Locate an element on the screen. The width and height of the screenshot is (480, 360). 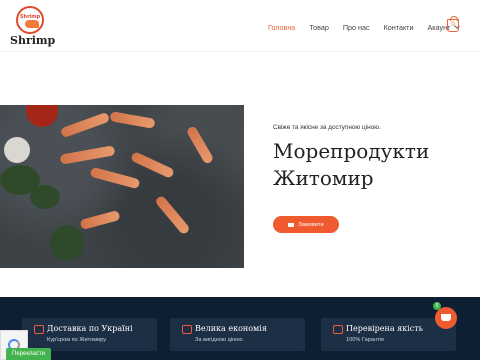
feature-title: Велика економія is located at coordinates (231, 328).